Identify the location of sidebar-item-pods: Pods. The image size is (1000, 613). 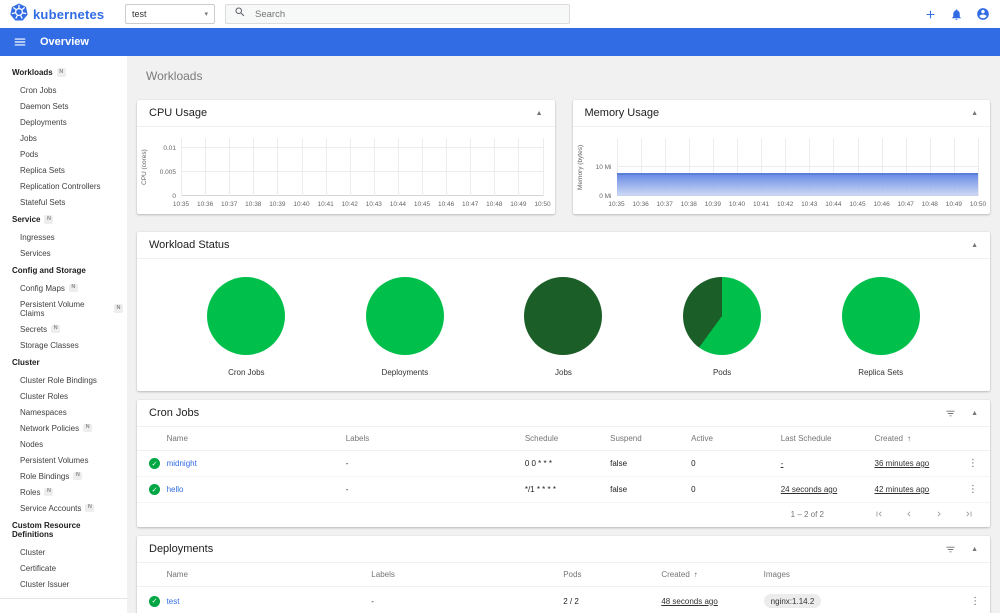
(63, 154).